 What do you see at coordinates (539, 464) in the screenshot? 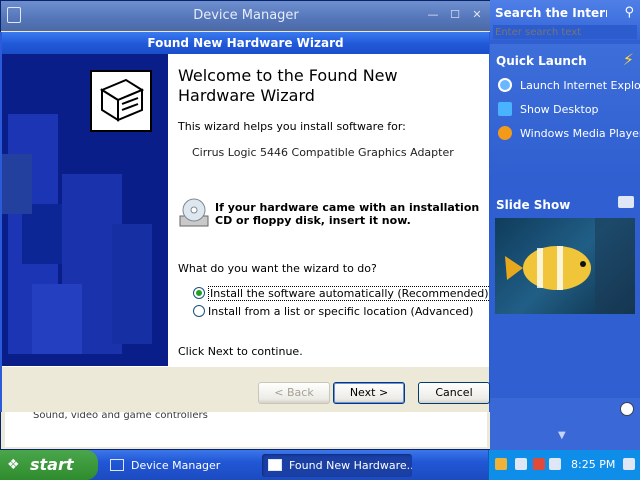
I see `security-tray-icon` at bounding box center [539, 464].